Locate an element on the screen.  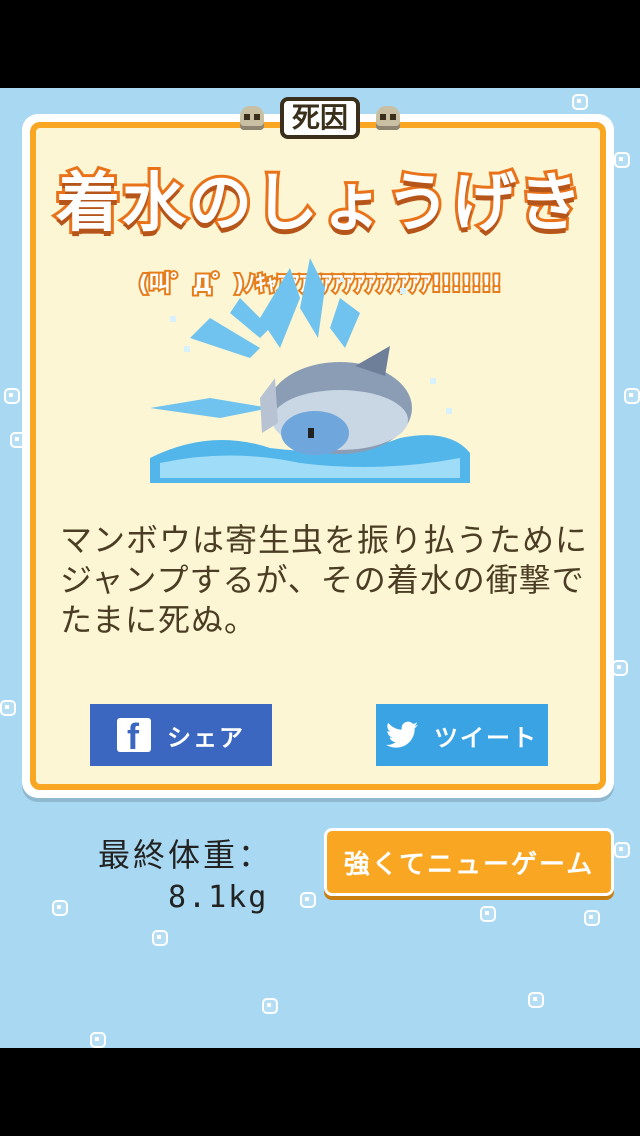
twitter-bird-icon is located at coordinates (402, 734).